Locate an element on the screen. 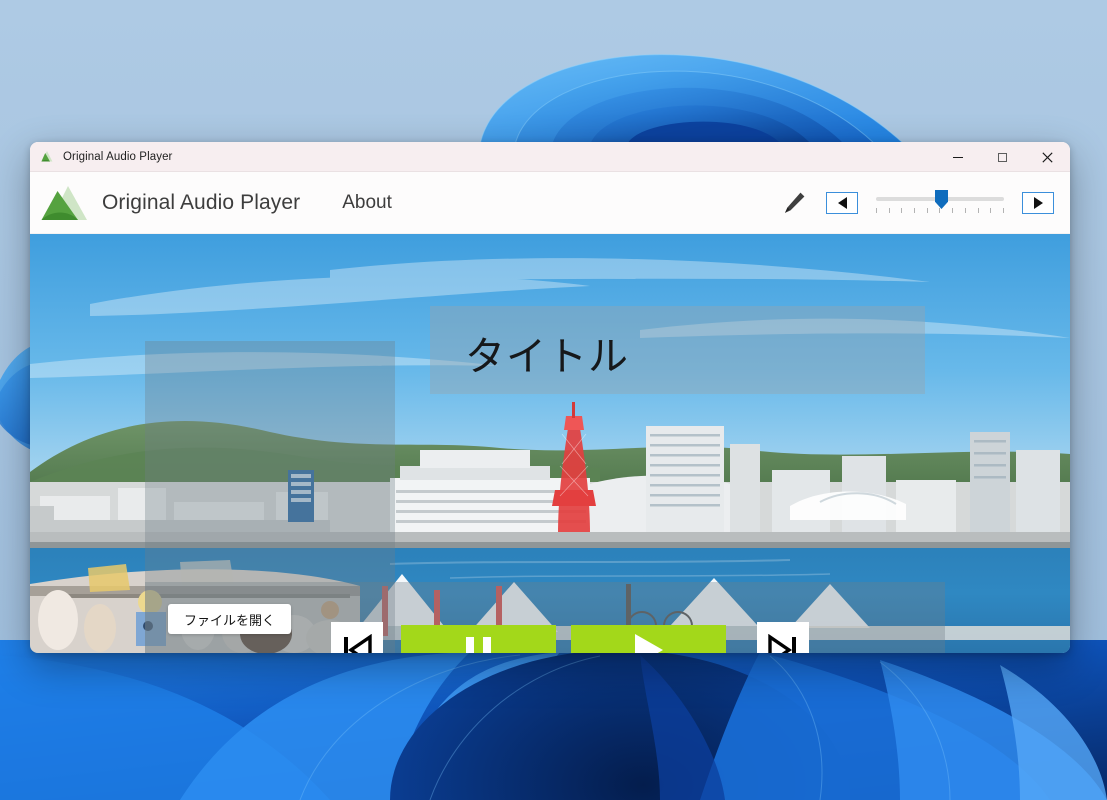 The width and height of the screenshot is (1107, 800). play-button is located at coordinates (648, 639).